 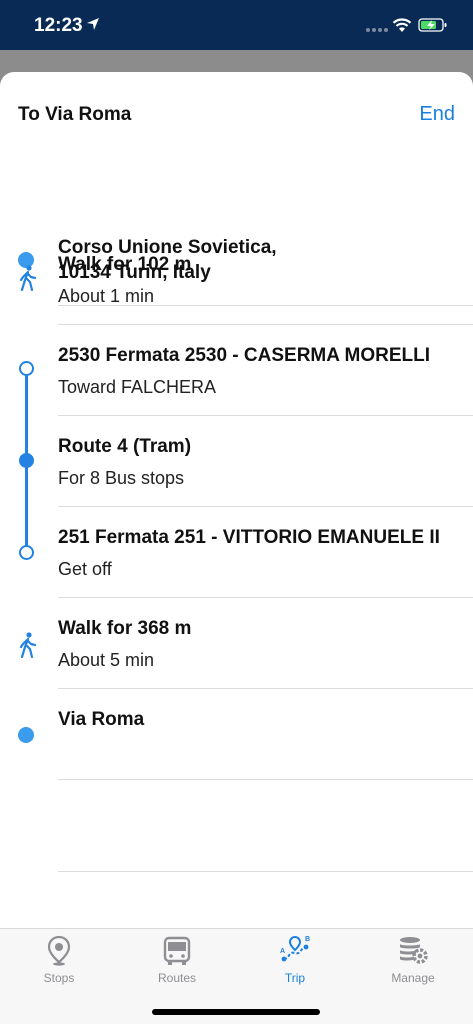 I want to click on list-item-walk: Walk for 368 m About 5 min, so click(x=236, y=643).